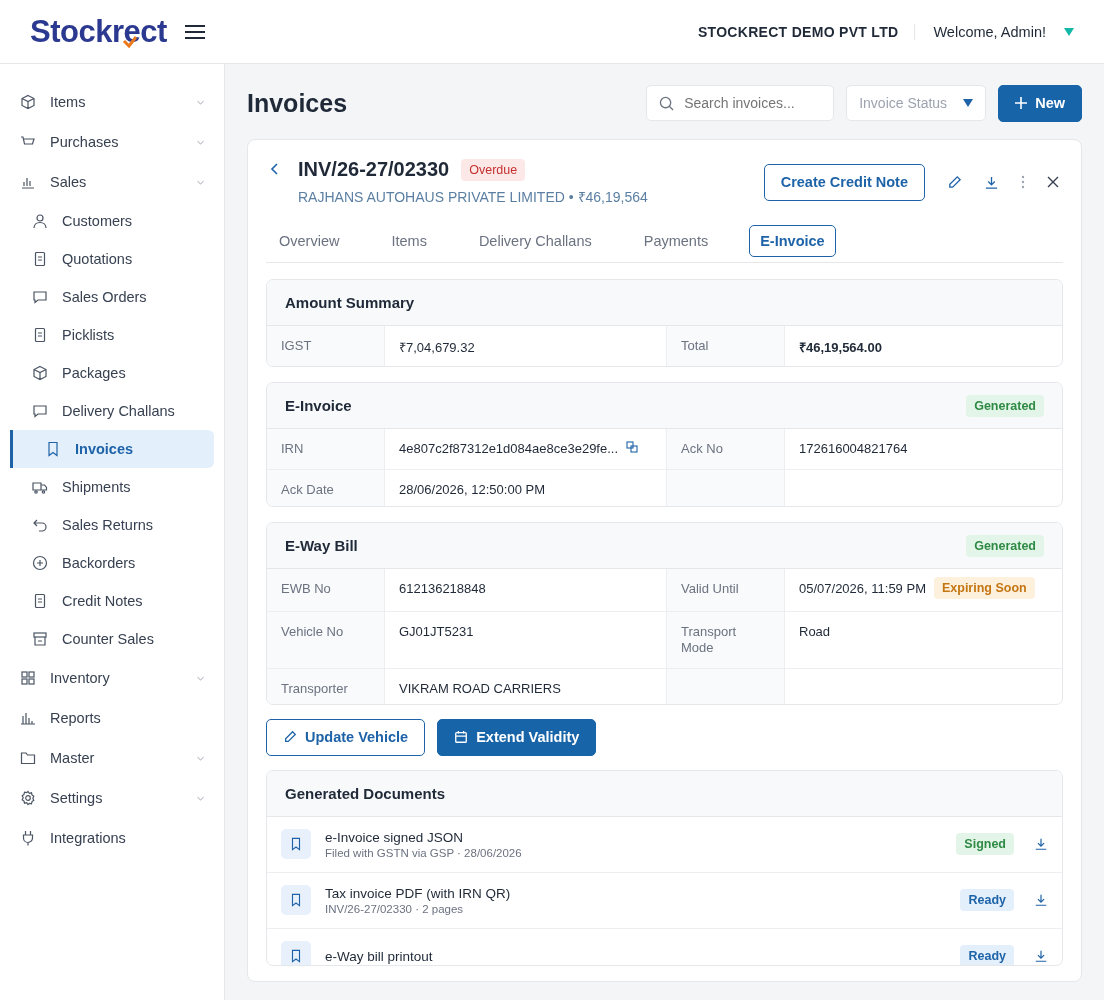 The width and height of the screenshot is (1104, 1000). Describe the element at coordinates (318, 405) in the screenshot. I see `section-title: E-Invoice` at that location.